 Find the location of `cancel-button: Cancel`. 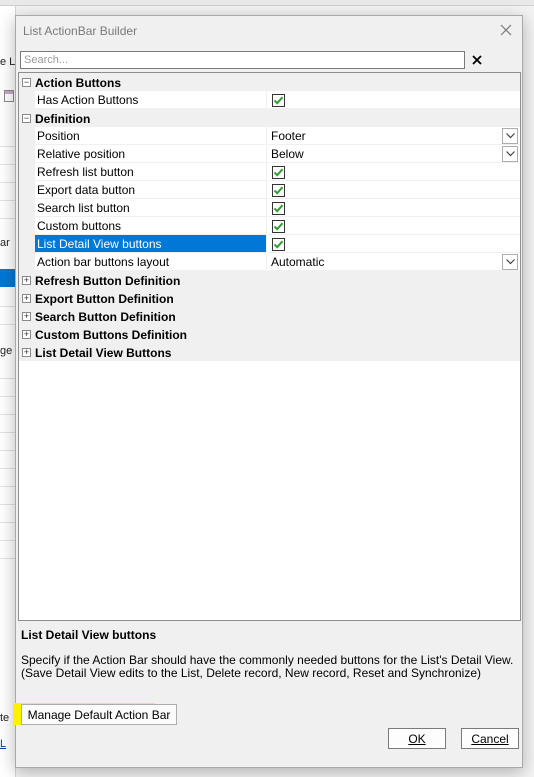

cancel-button: Cancel is located at coordinates (490, 738).